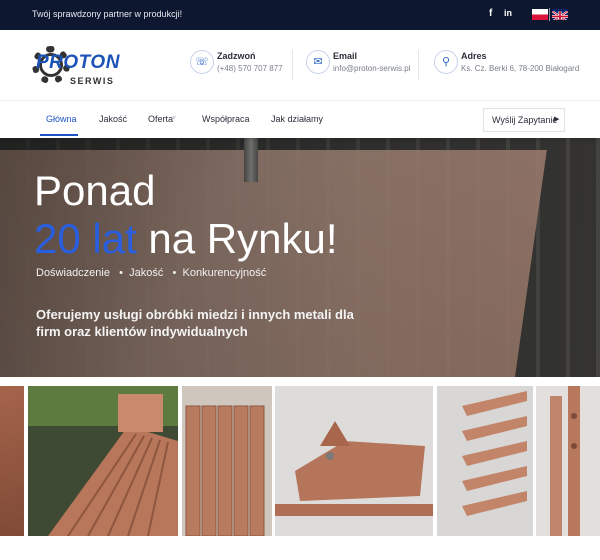  Describe the element at coordinates (224, 273) in the screenshot. I see `keyword: Konkurencyjność` at that location.